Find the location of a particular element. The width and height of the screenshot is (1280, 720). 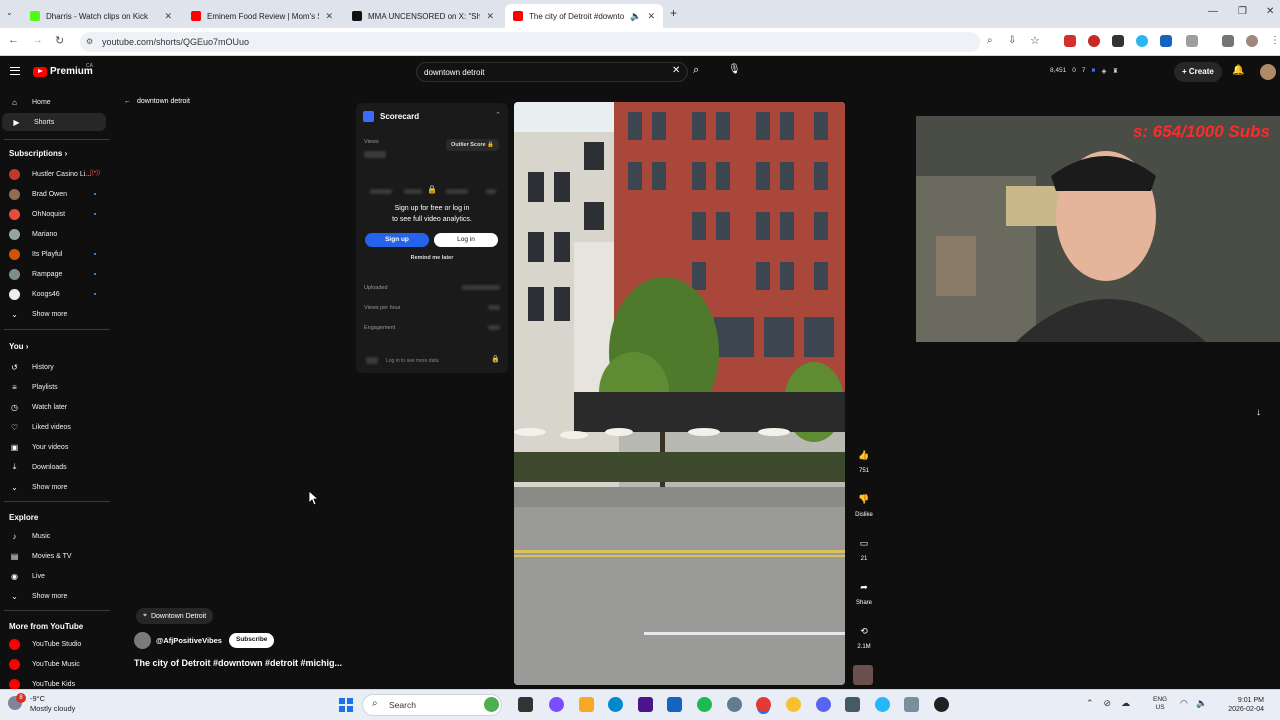

channel-name: @AfjPositiveVibes is located at coordinates (189, 640).